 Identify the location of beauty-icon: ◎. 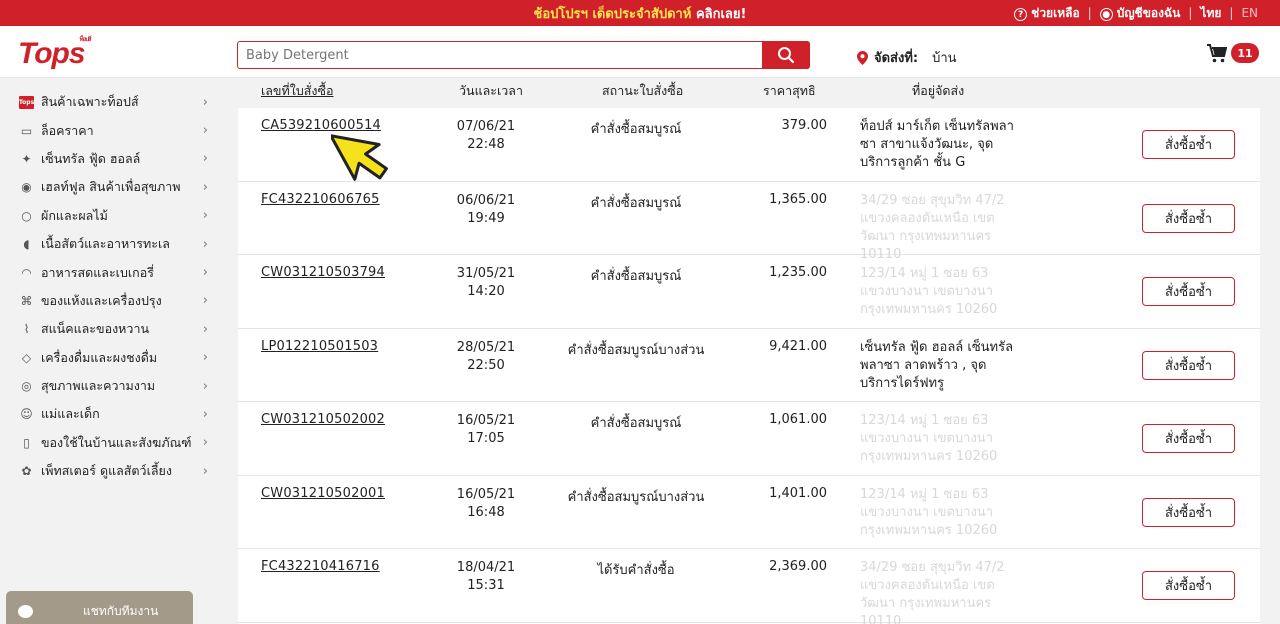
(26, 386).